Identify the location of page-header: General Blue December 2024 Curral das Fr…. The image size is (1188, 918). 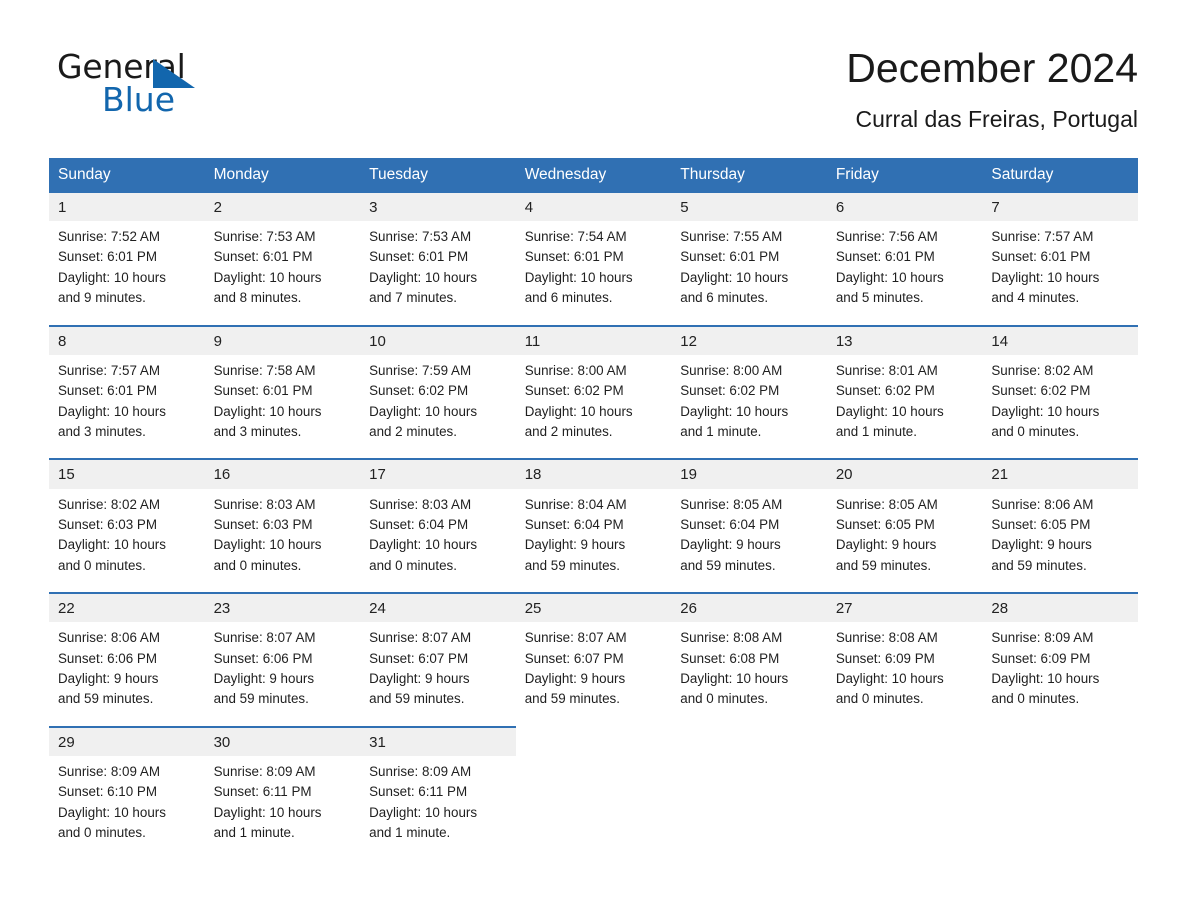
(594, 66).